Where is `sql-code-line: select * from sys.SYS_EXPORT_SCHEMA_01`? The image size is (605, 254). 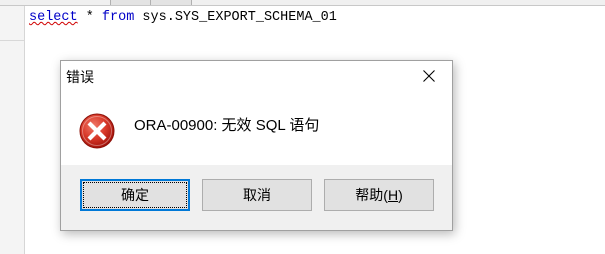 sql-code-line: select * from sys.SYS_EXPORT_SCHEMA_01 is located at coordinates (183, 18).